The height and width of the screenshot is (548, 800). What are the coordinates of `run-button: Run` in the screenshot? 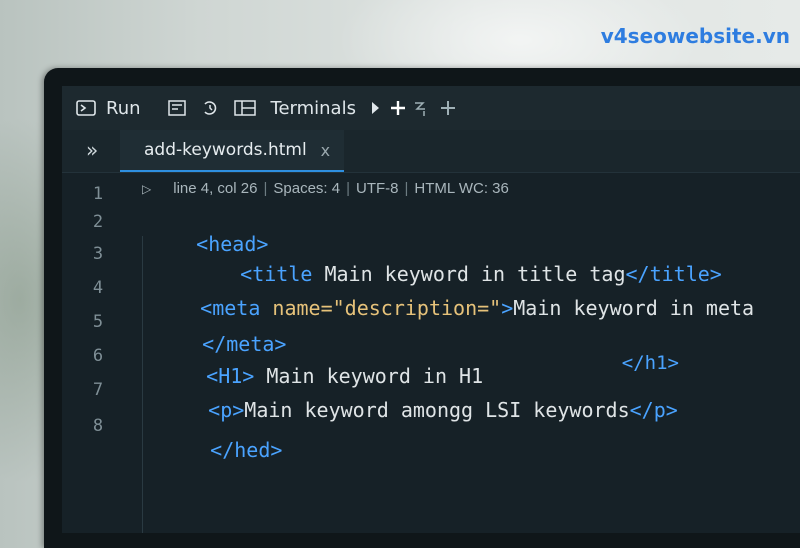 It's located at (123, 108).